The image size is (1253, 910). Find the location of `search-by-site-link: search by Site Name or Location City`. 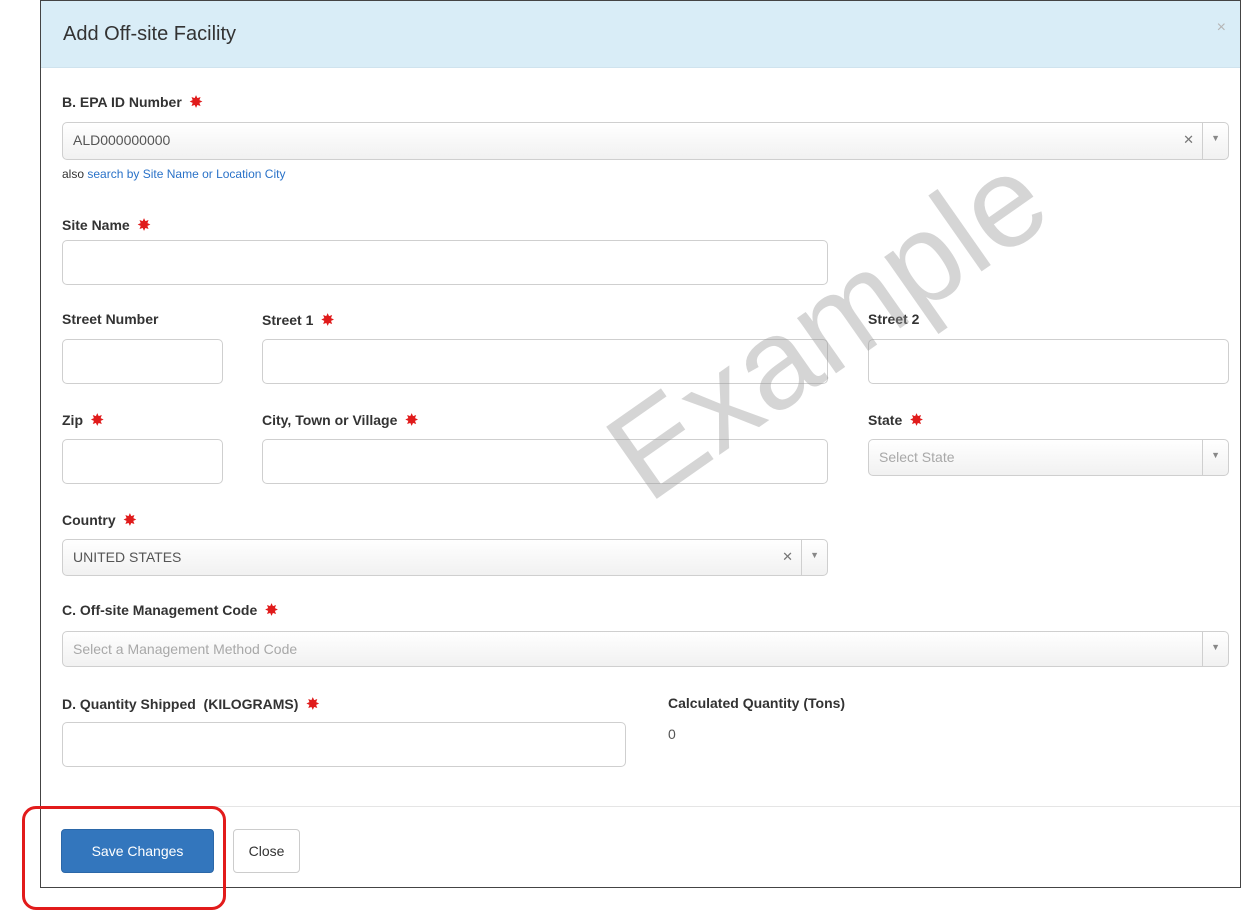

search-by-site-link: search by Site Name or Location City is located at coordinates (186, 174).